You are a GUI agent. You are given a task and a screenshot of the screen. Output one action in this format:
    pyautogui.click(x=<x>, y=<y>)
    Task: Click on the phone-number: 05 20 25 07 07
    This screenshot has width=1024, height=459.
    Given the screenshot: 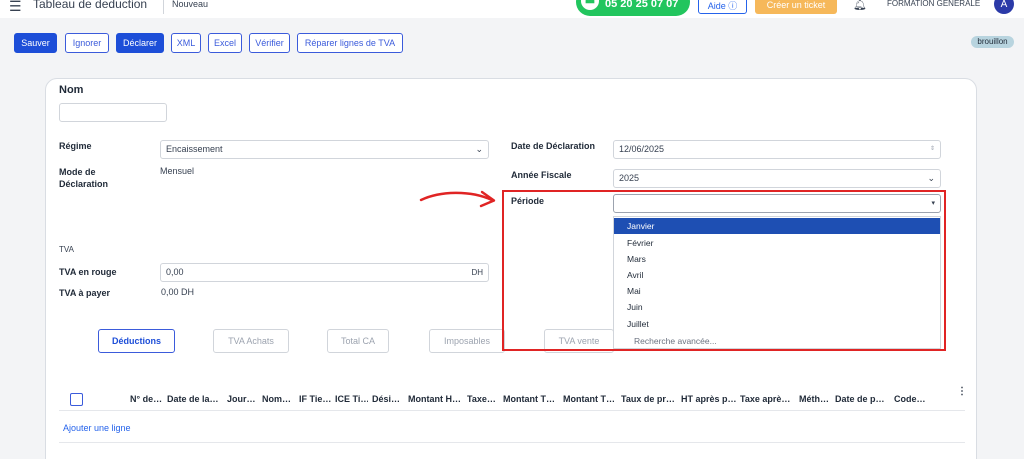 What is the action you would take?
    pyautogui.click(x=642, y=5)
    